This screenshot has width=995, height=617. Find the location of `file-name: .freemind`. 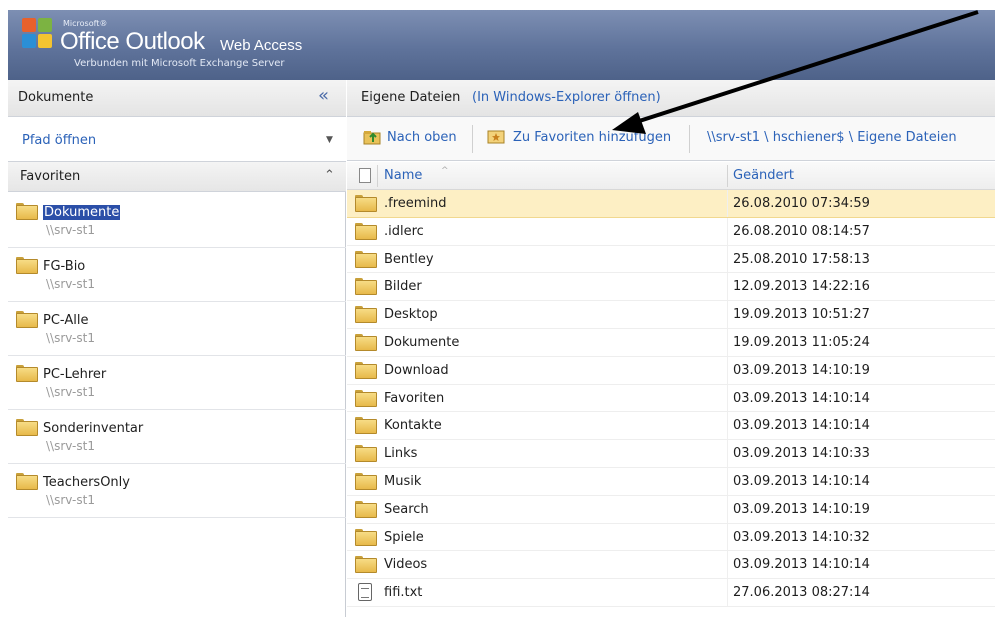

file-name: .freemind is located at coordinates (415, 203).